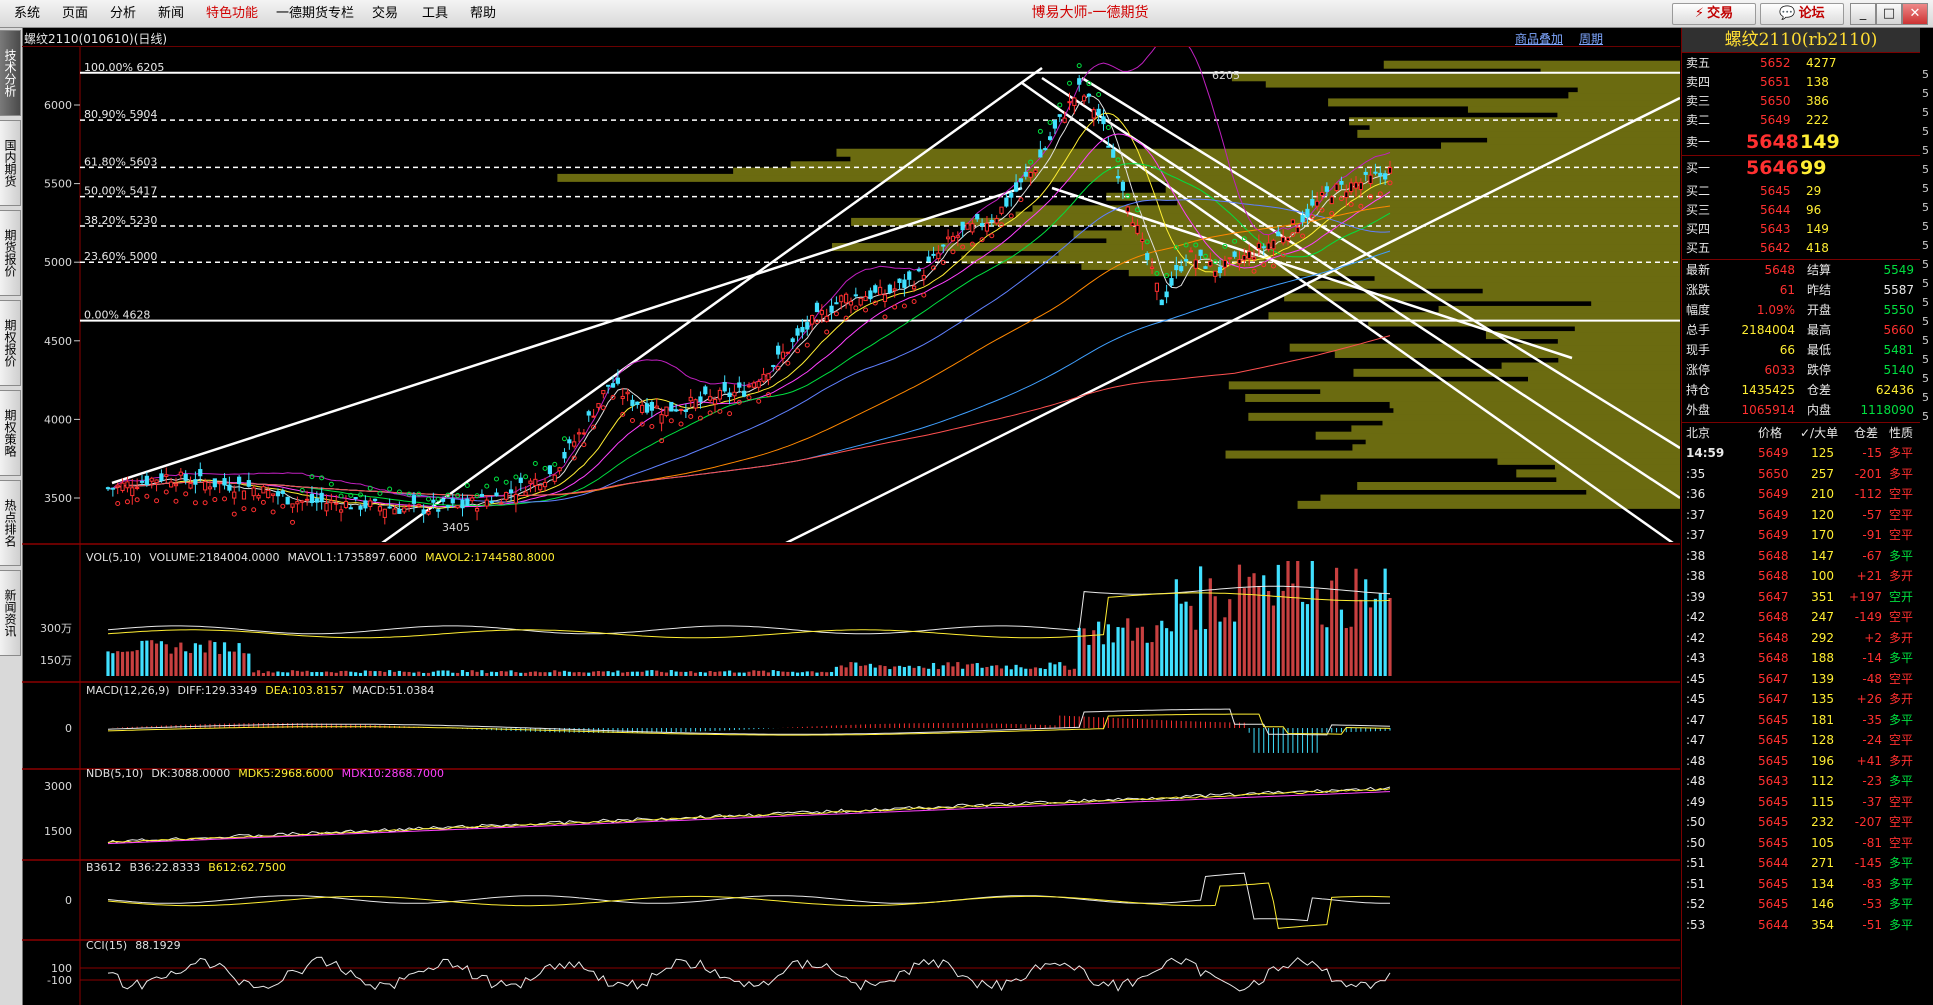 The width and height of the screenshot is (1933, 1005). Describe the element at coordinates (1775, 63) in the screenshot. I see `ask-price: 5652` at that location.